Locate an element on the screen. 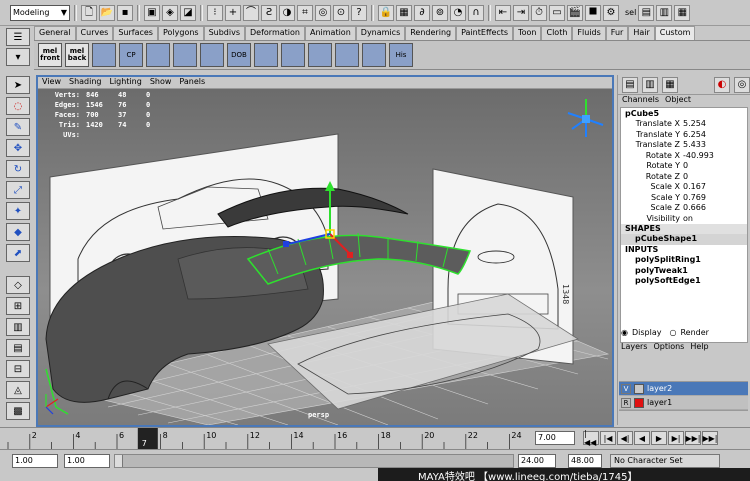 This screenshot has width=750, height=481. range-slider-left-handle is located at coordinates (119, 461).